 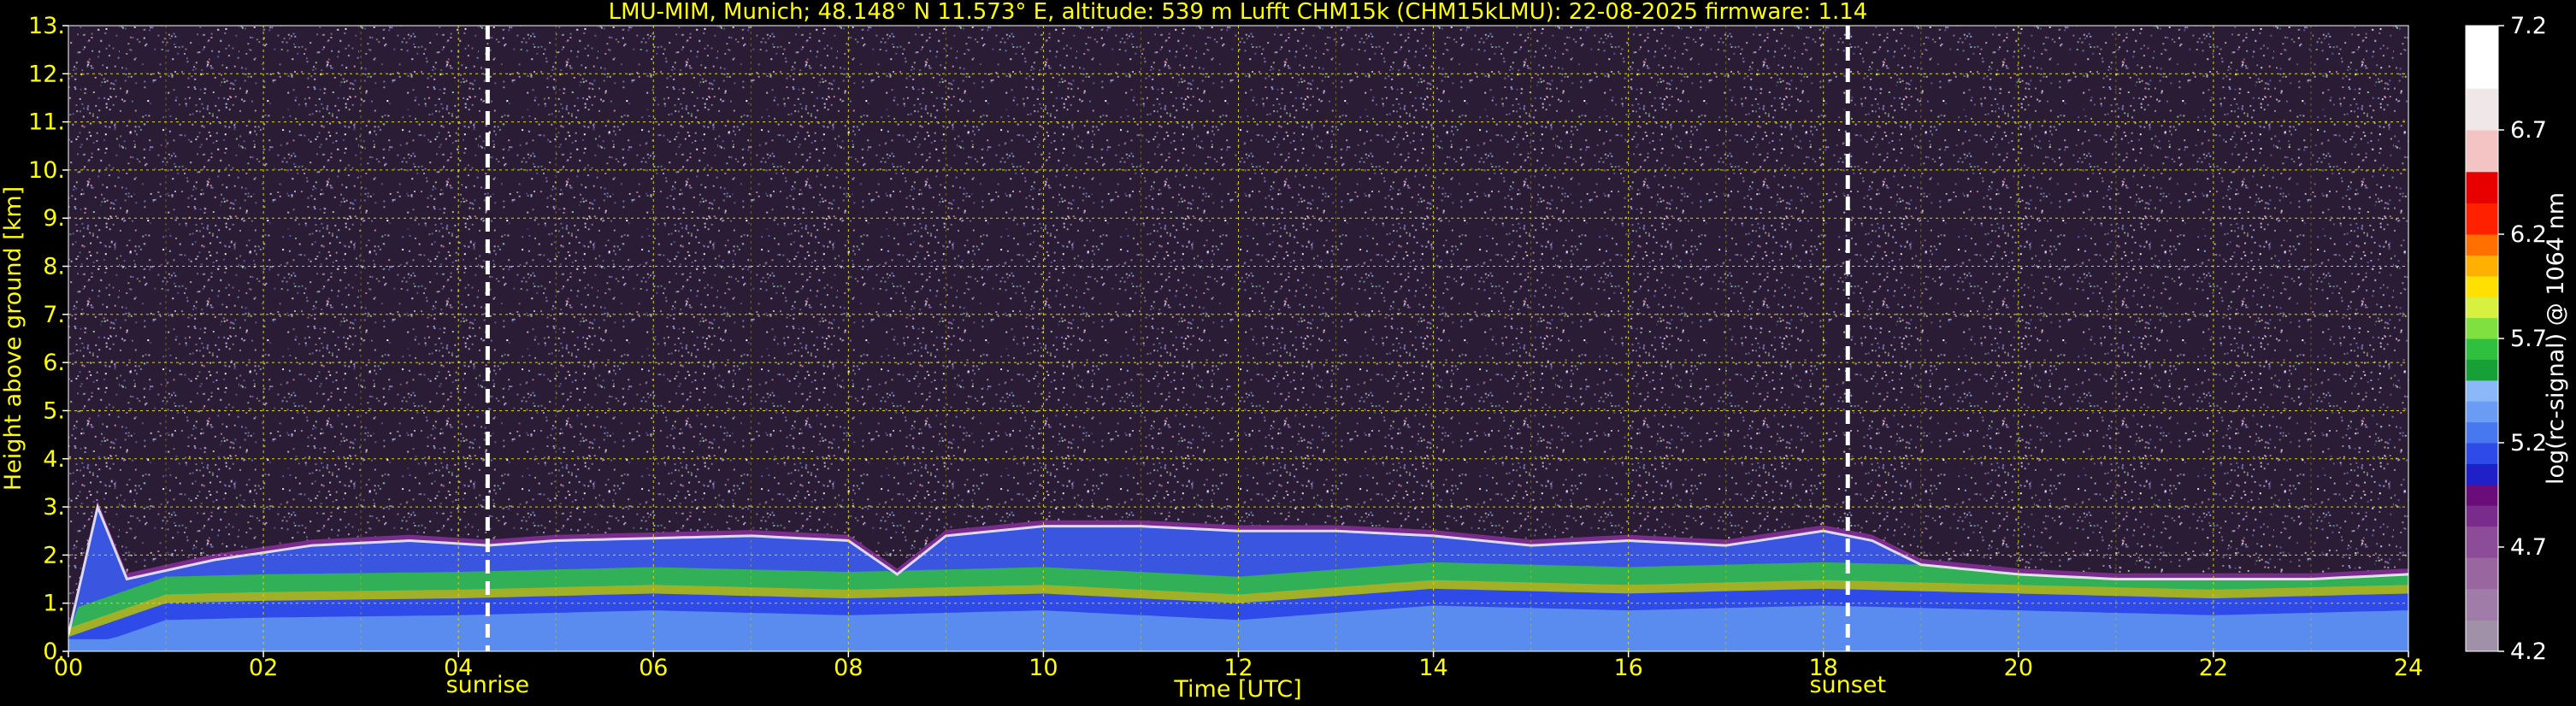 I want to click on colorbar-tick-label: 5.7, so click(x=2528, y=339).